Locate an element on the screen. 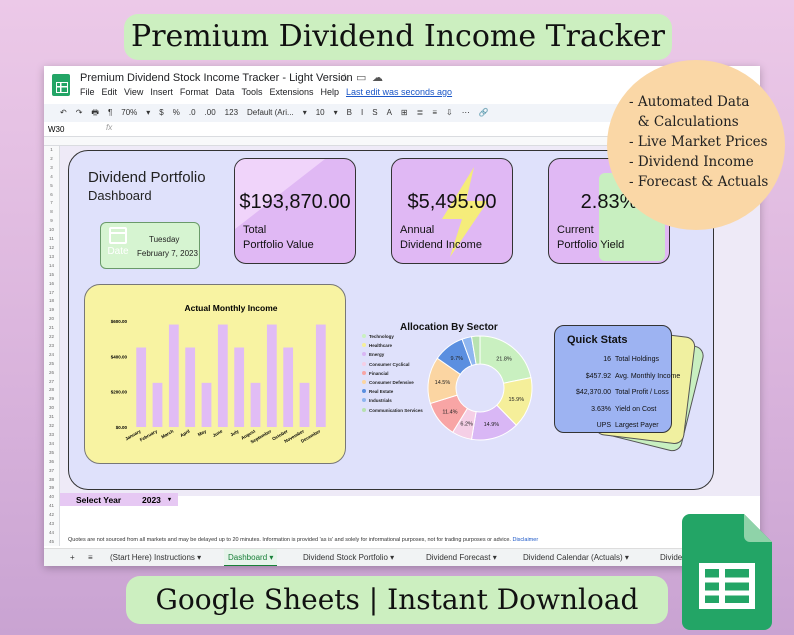  legend-label: Energy is located at coordinates (377, 355).